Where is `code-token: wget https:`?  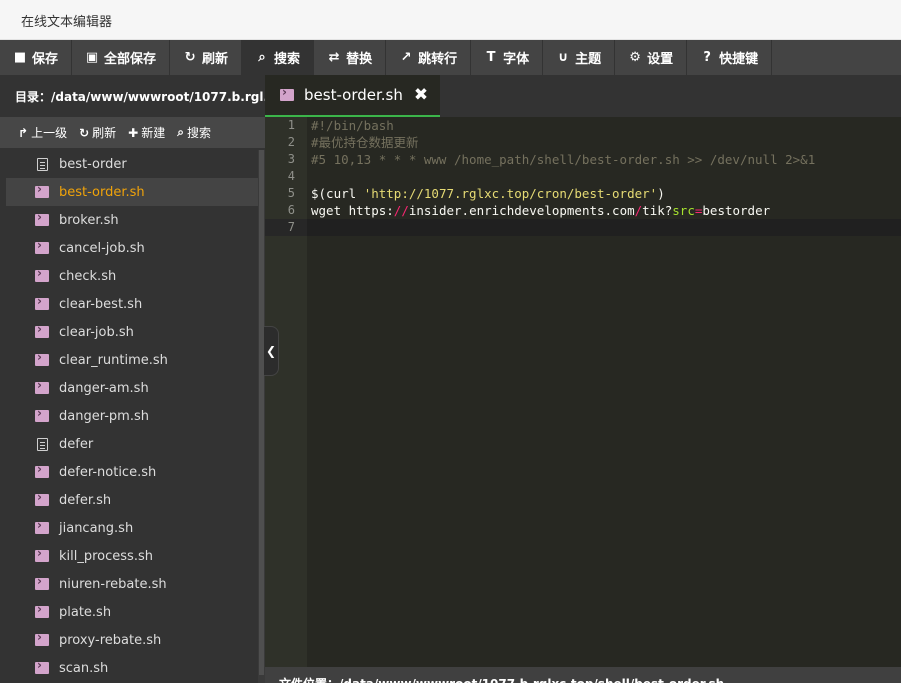 code-token: wget https: is located at coordinates (352, 210).